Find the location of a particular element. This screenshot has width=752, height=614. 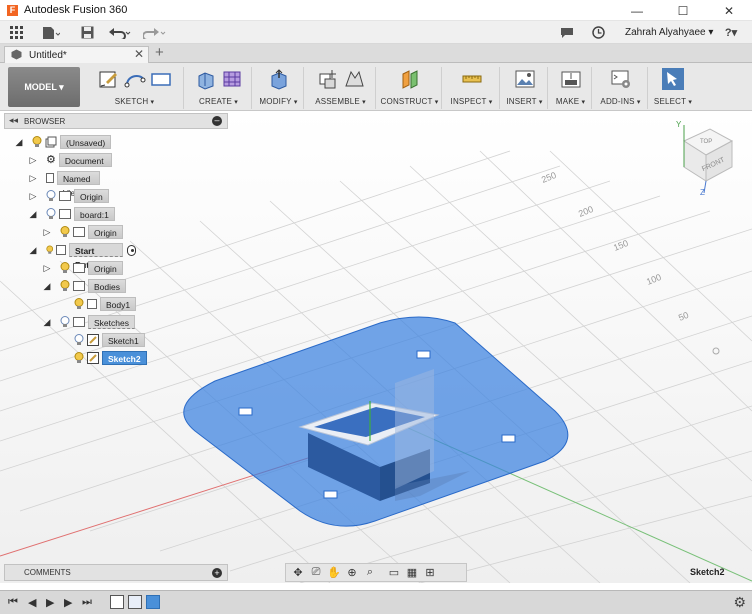

orbit-icon: ✥ is located at coordinates (298, 573).